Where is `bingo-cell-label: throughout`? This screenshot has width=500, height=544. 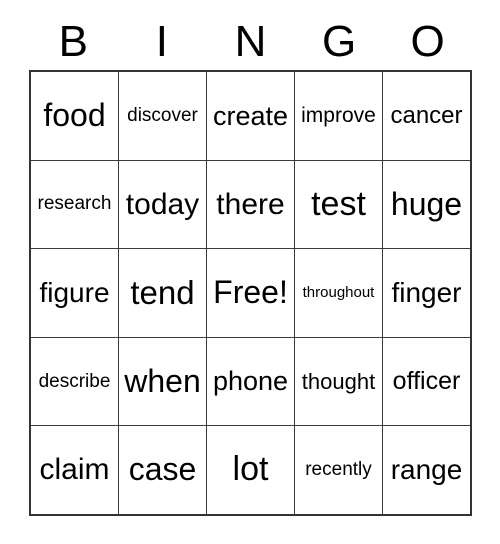 bingo-cell-label: throughout is located at coordinates (338, 293).